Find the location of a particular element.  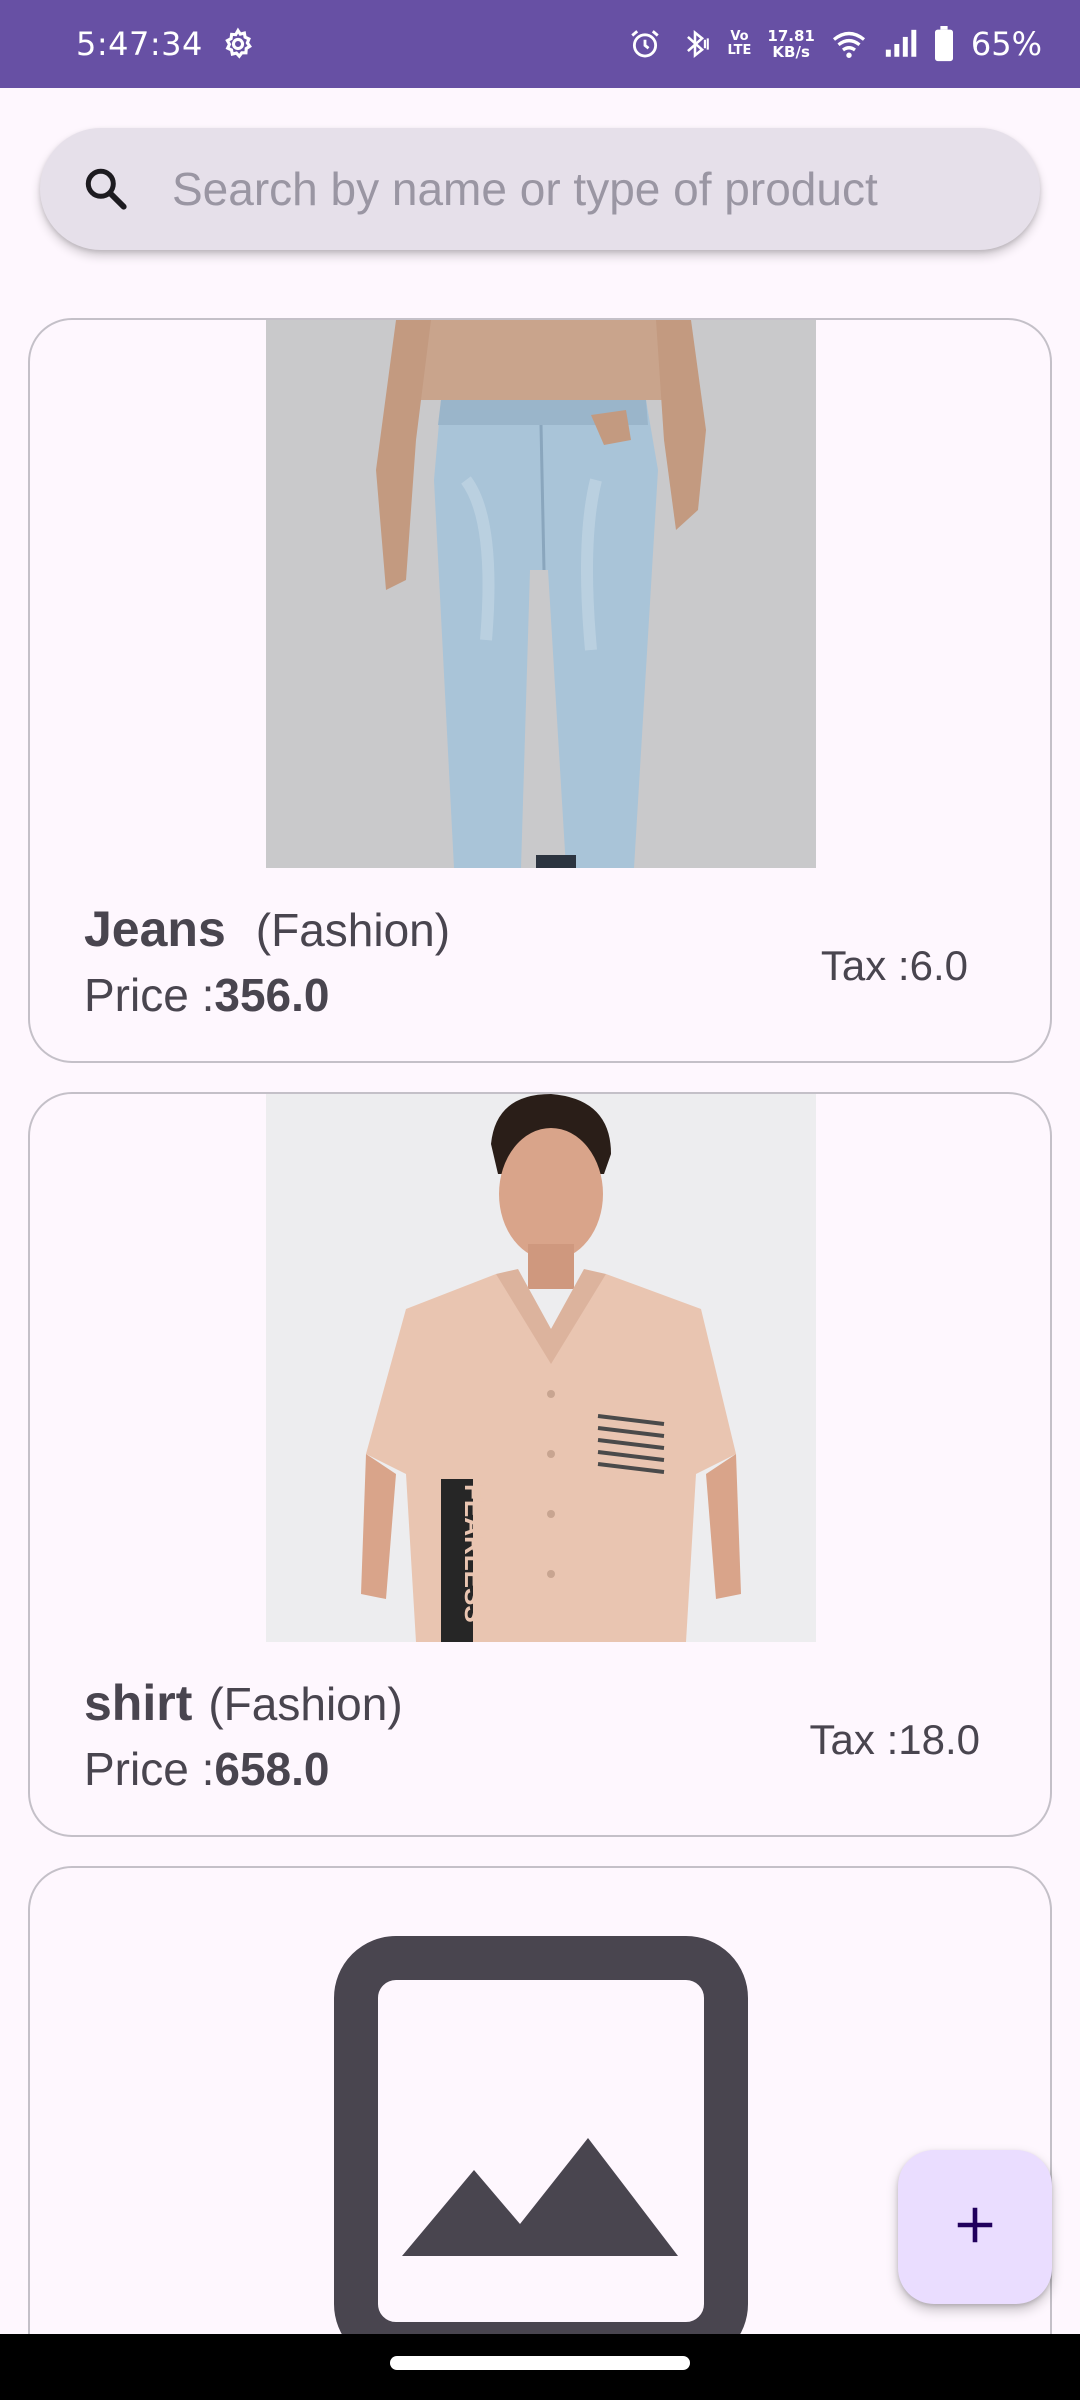

status-time: 5:47:34 is located at coordinates (139, 44).